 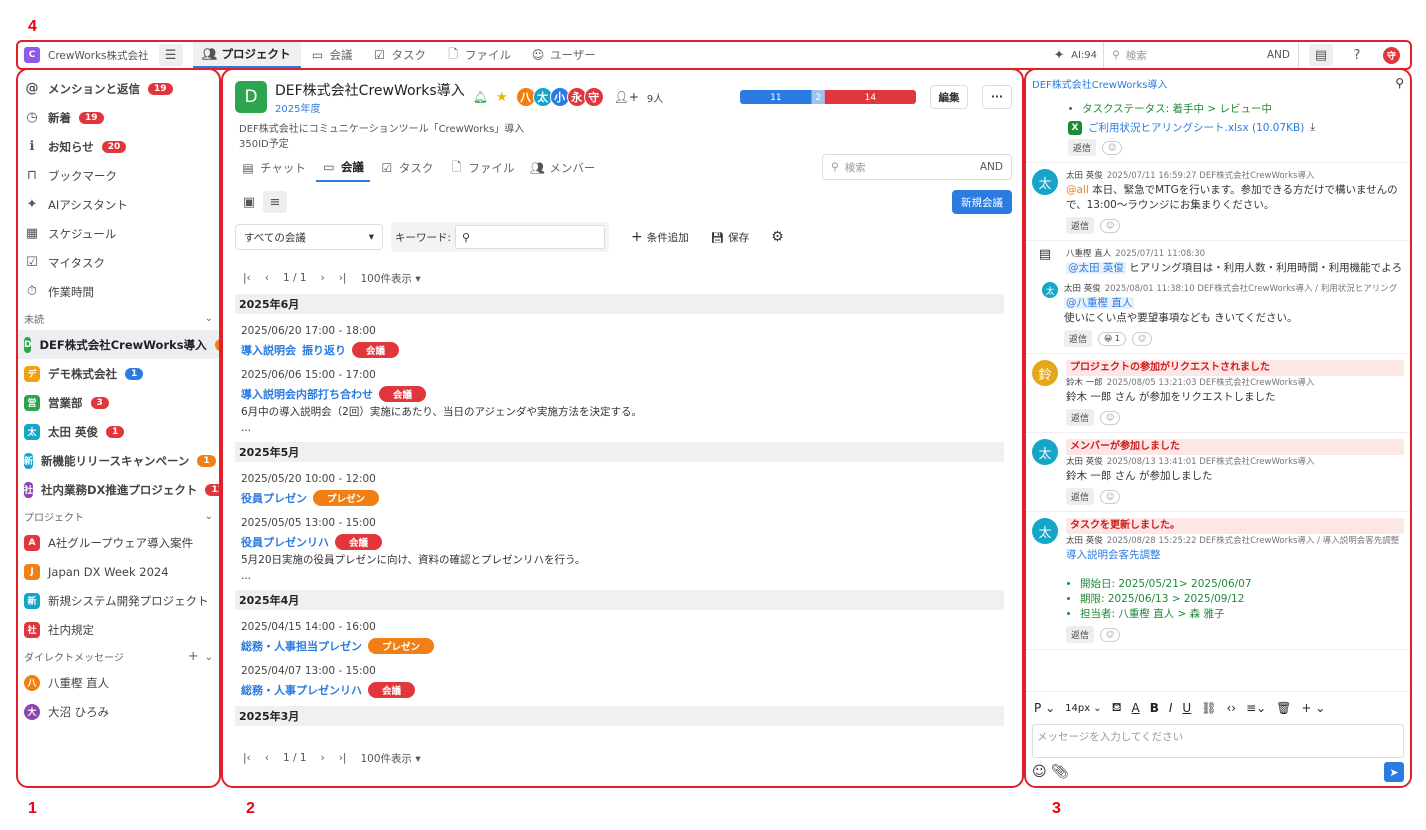 What do you see at coordinates (118, 489) in the screenshot?
I see `channel-item: 社社内業務DX推進プロジェクト 12` at bounding box center [118, 489].